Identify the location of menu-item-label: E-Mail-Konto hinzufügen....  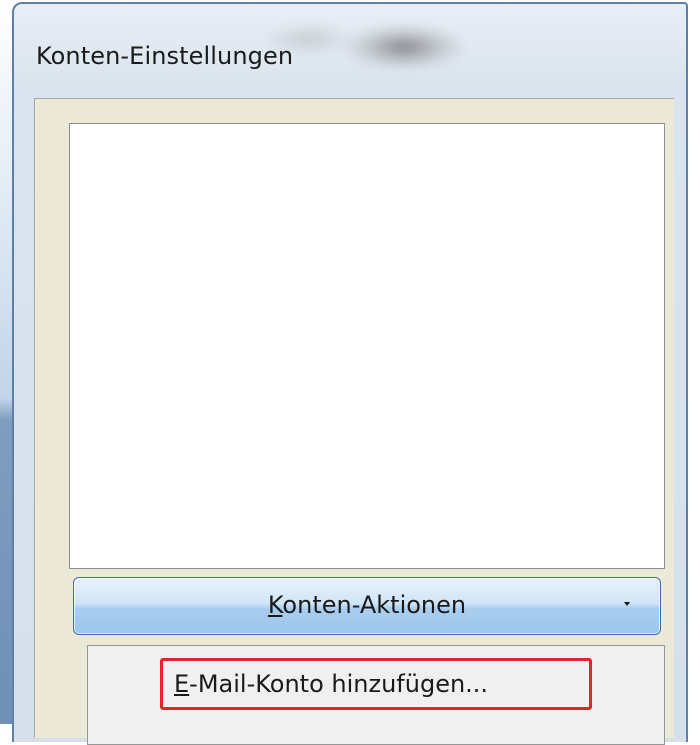
(331, 684).